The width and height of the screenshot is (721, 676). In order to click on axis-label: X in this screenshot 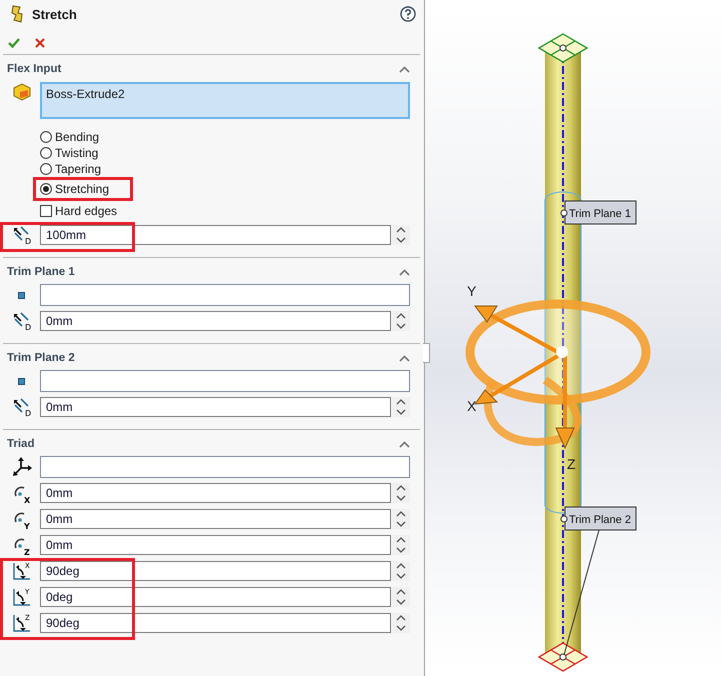, I will do `click(471, 406)`.